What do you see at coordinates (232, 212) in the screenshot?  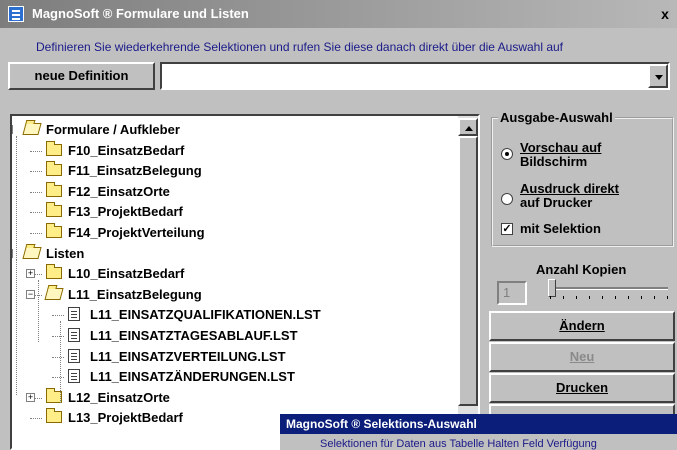 I see `tree-folder-item: F13_ProjektBedarf` at bounding box center [232, 212].